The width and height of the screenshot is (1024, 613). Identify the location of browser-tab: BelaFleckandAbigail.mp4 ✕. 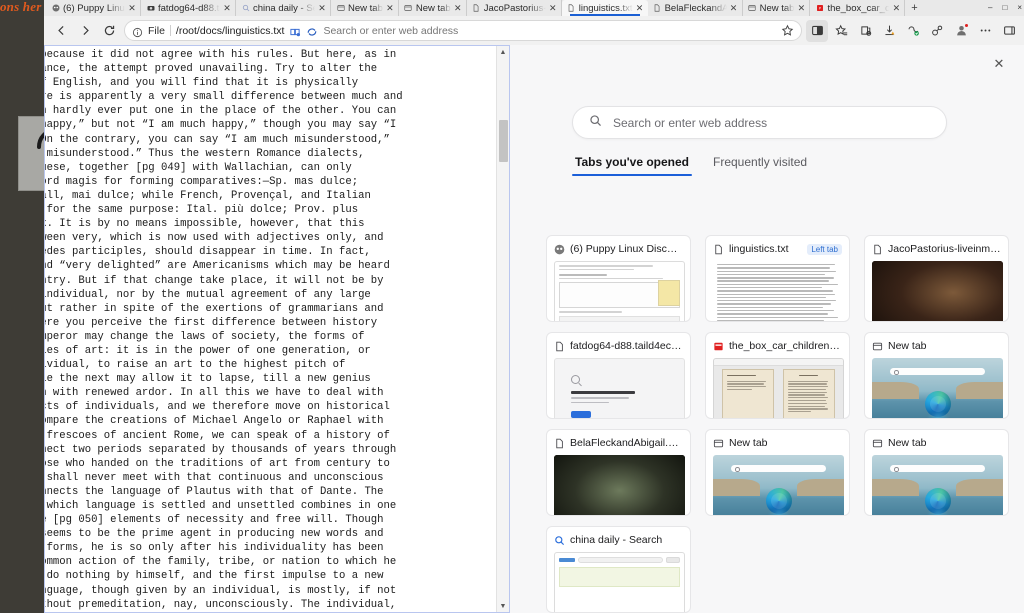
(695, 8).